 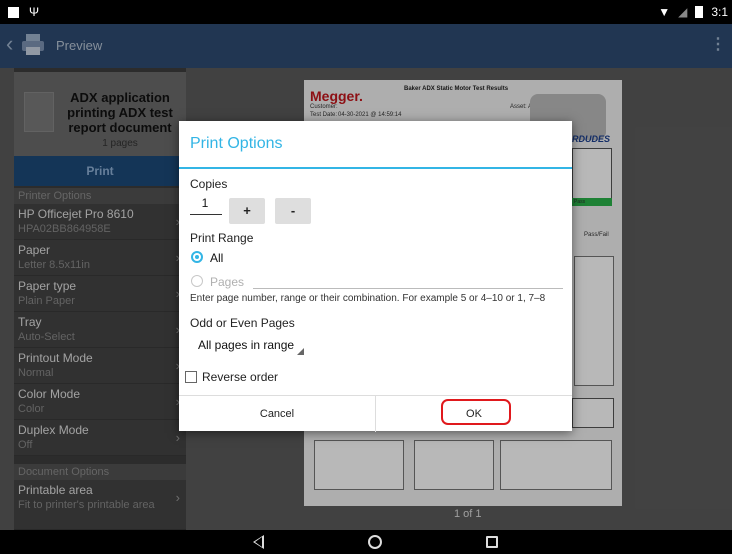 I want to click on print-range-label: Print Range, so click(x=222, y=238).